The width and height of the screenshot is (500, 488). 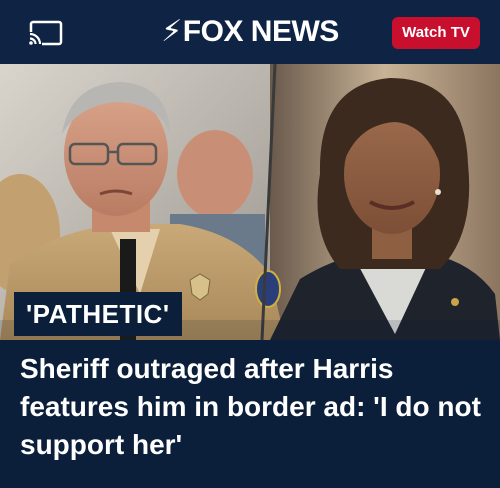 I want to click on article-kicker: 'PATHETIC', so click(x=98, y=314).